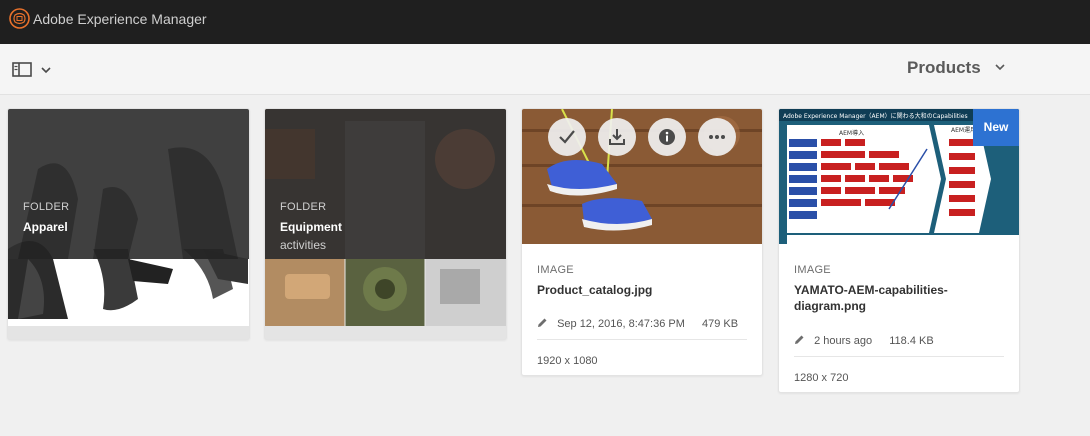 Image resolution: width=1090 pixels, height=436 pixels. I want to click on info-quick-action, so click(667, 137).